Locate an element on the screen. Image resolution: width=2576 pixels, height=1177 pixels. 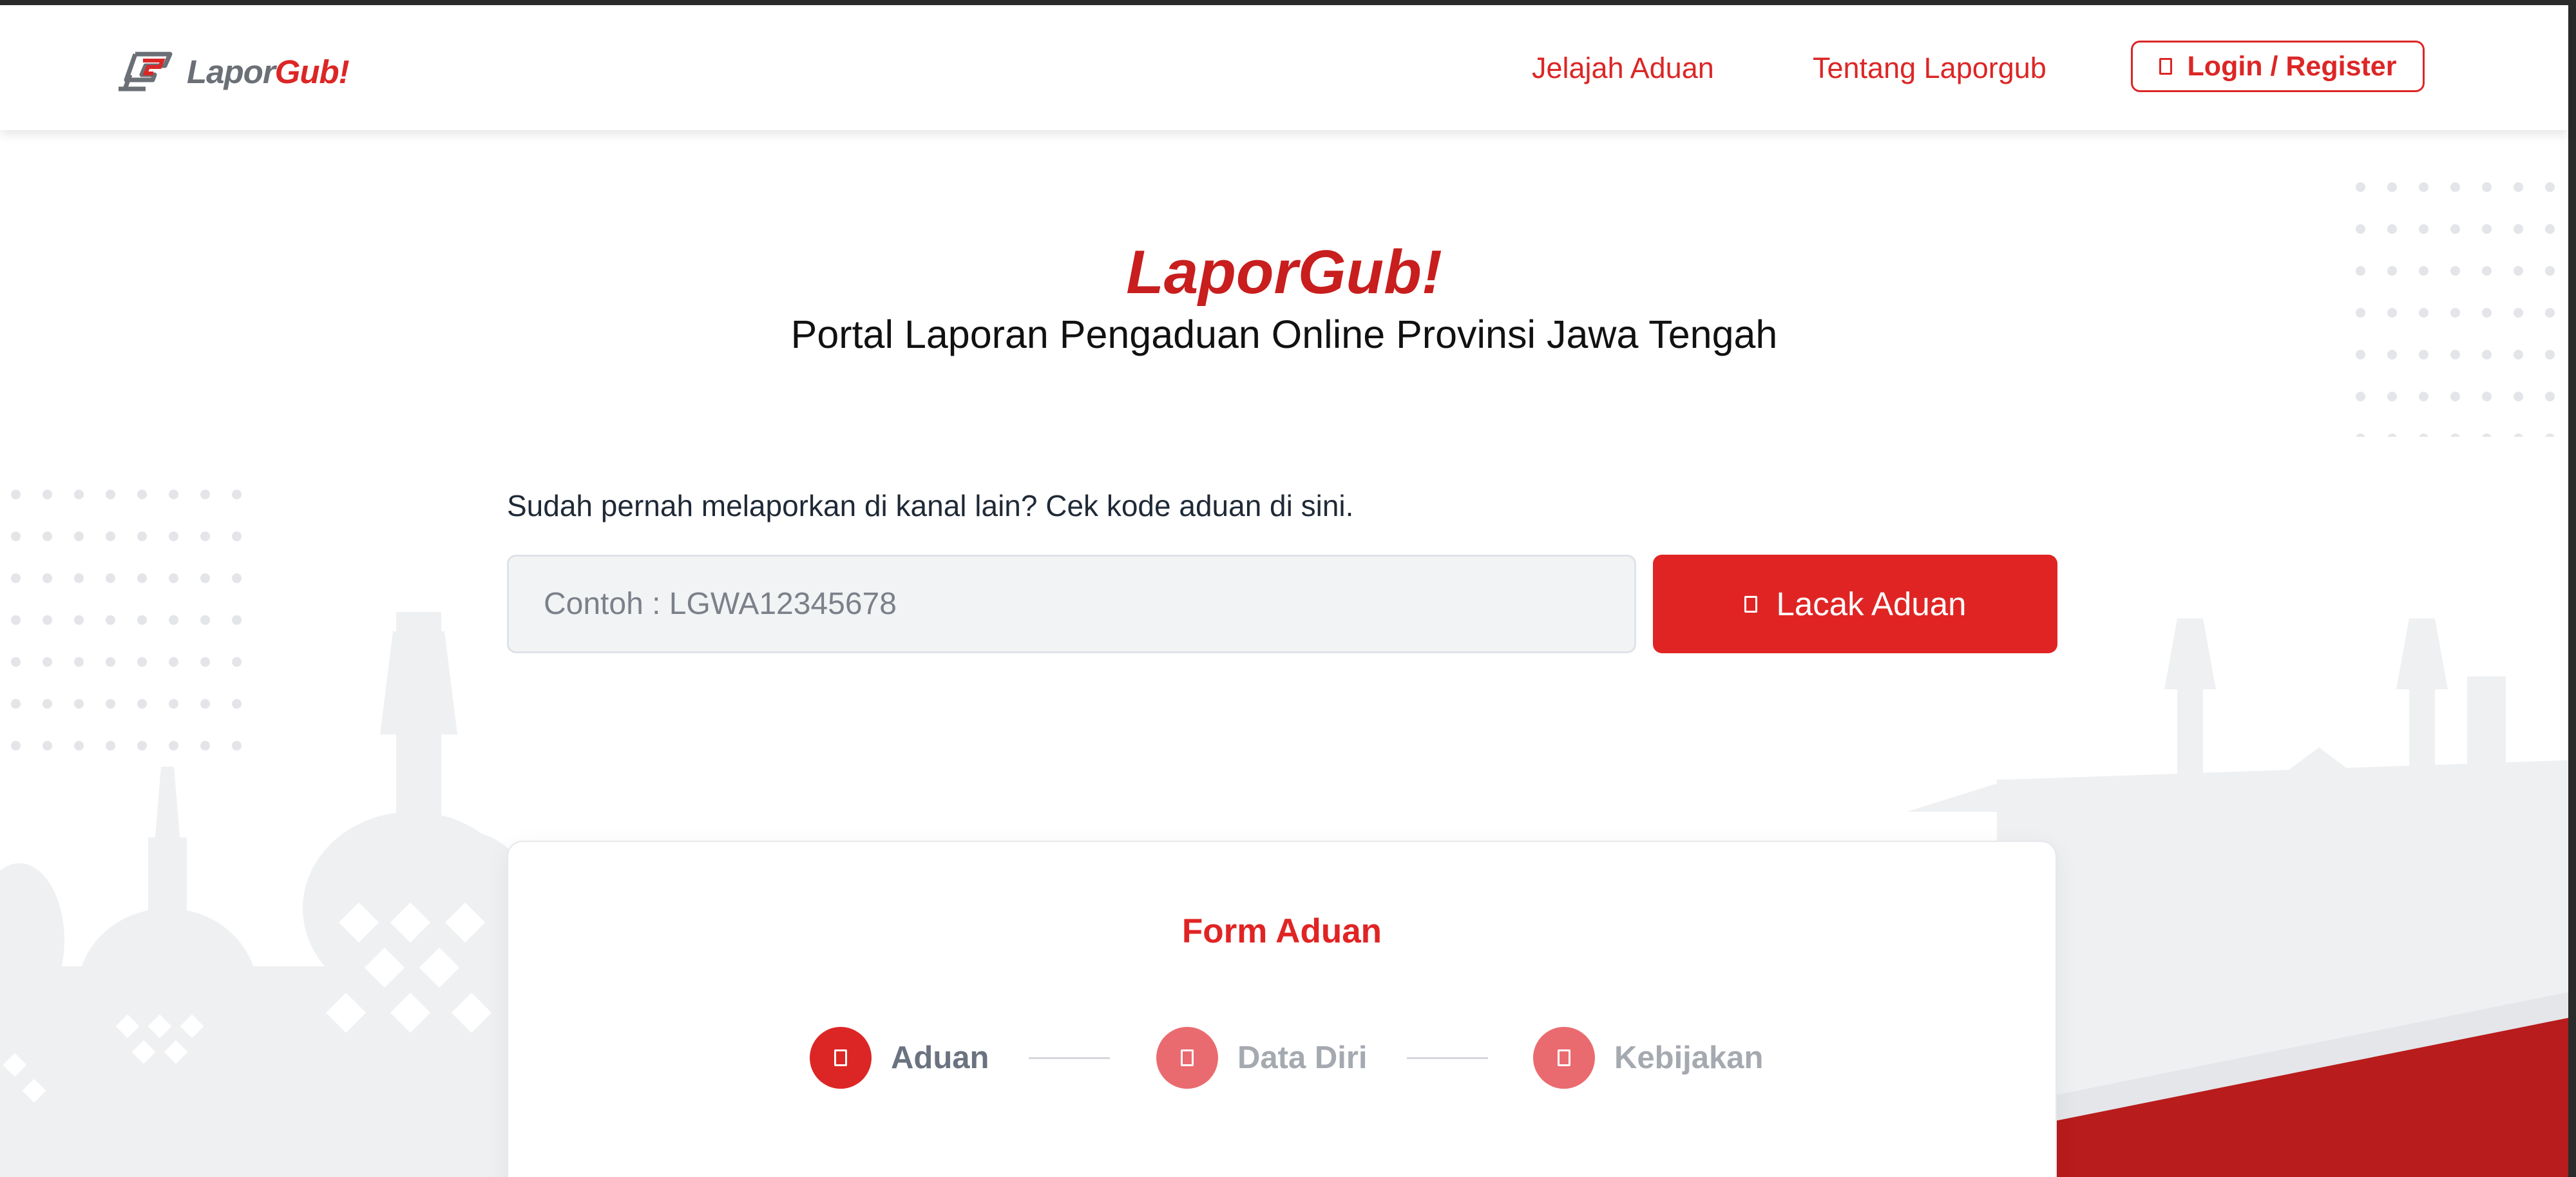
step-kebijakan-label: Kebijakan is located at coordinates (1689, 1057).